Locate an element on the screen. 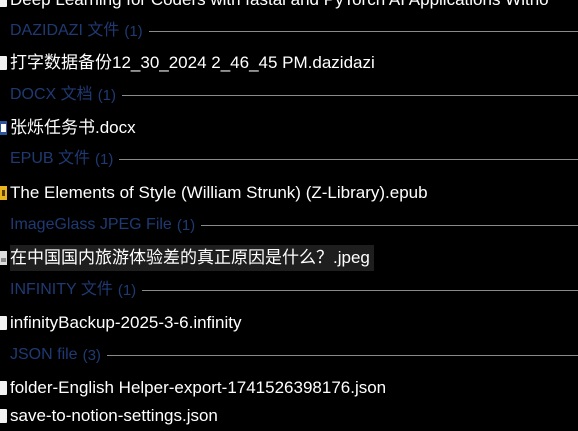  list-item: 打字数据备份12_30_2024 2_46_45 PM.dazidazi is located at coordinates (289, 63).